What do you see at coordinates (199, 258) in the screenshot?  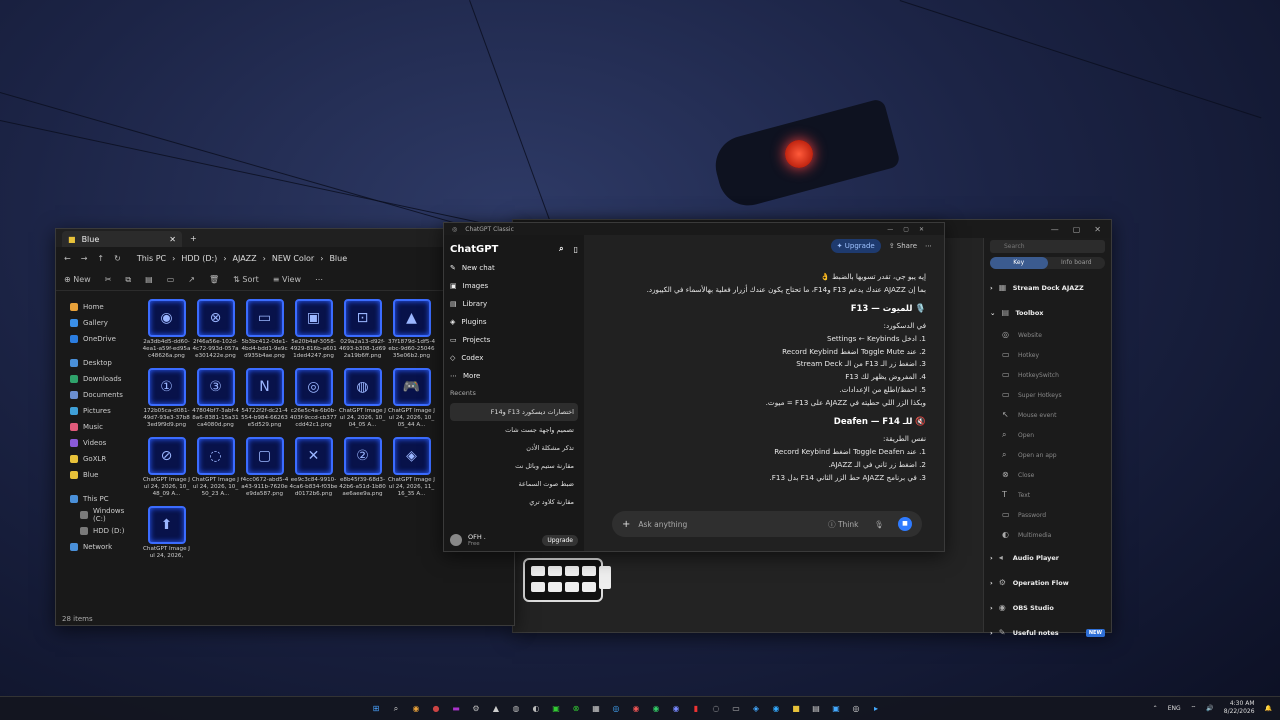 I see `breadcrumb-item: HDD (D:)` at bounding box center [199, 258].